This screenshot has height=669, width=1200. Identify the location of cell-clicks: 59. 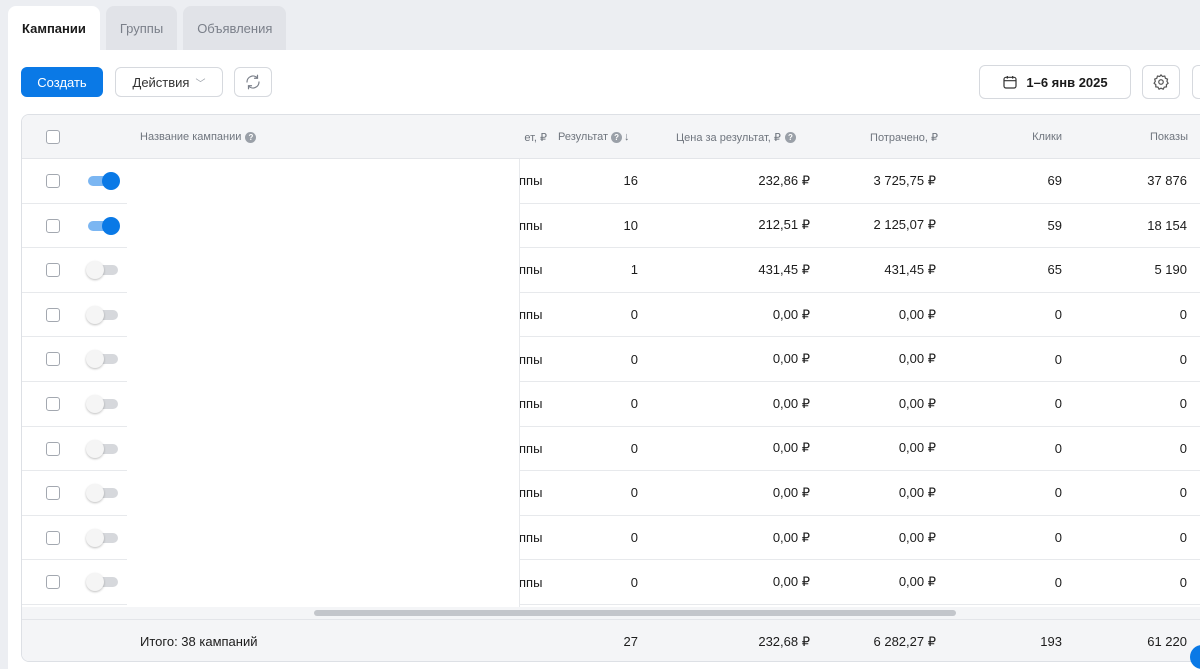
(1054, 225).